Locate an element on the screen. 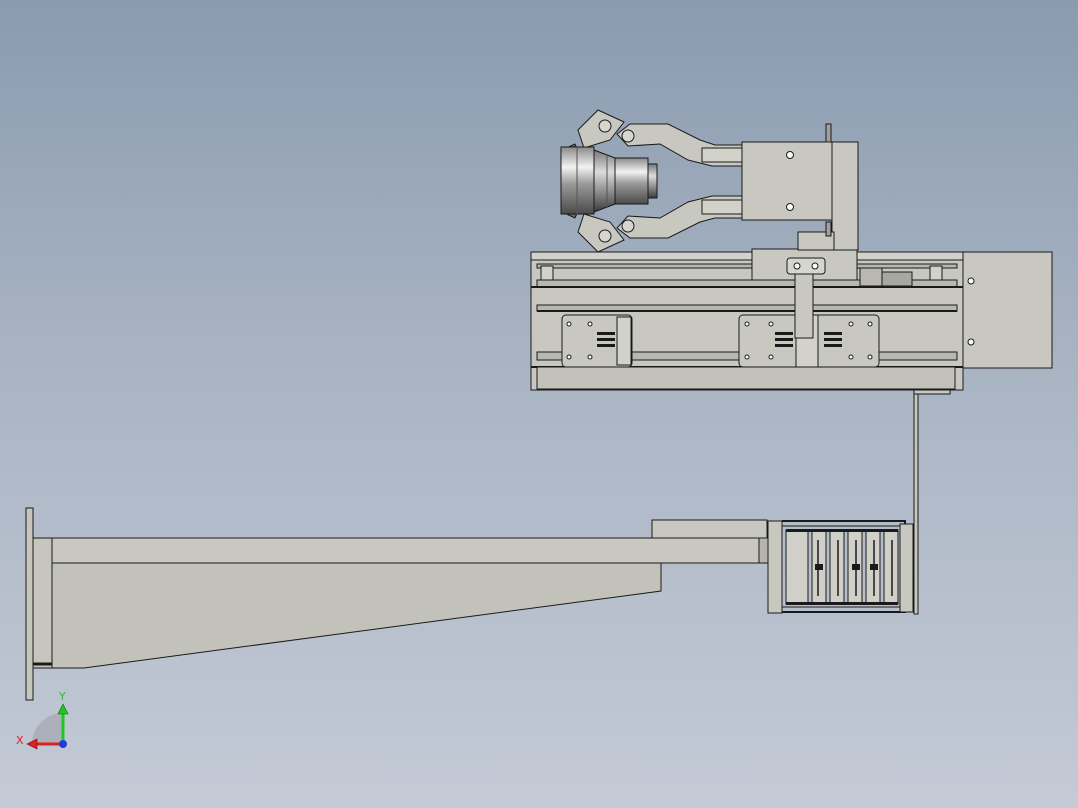 The image size is (1078, 808). arm-top-beam is located at coordinates (410, 550).